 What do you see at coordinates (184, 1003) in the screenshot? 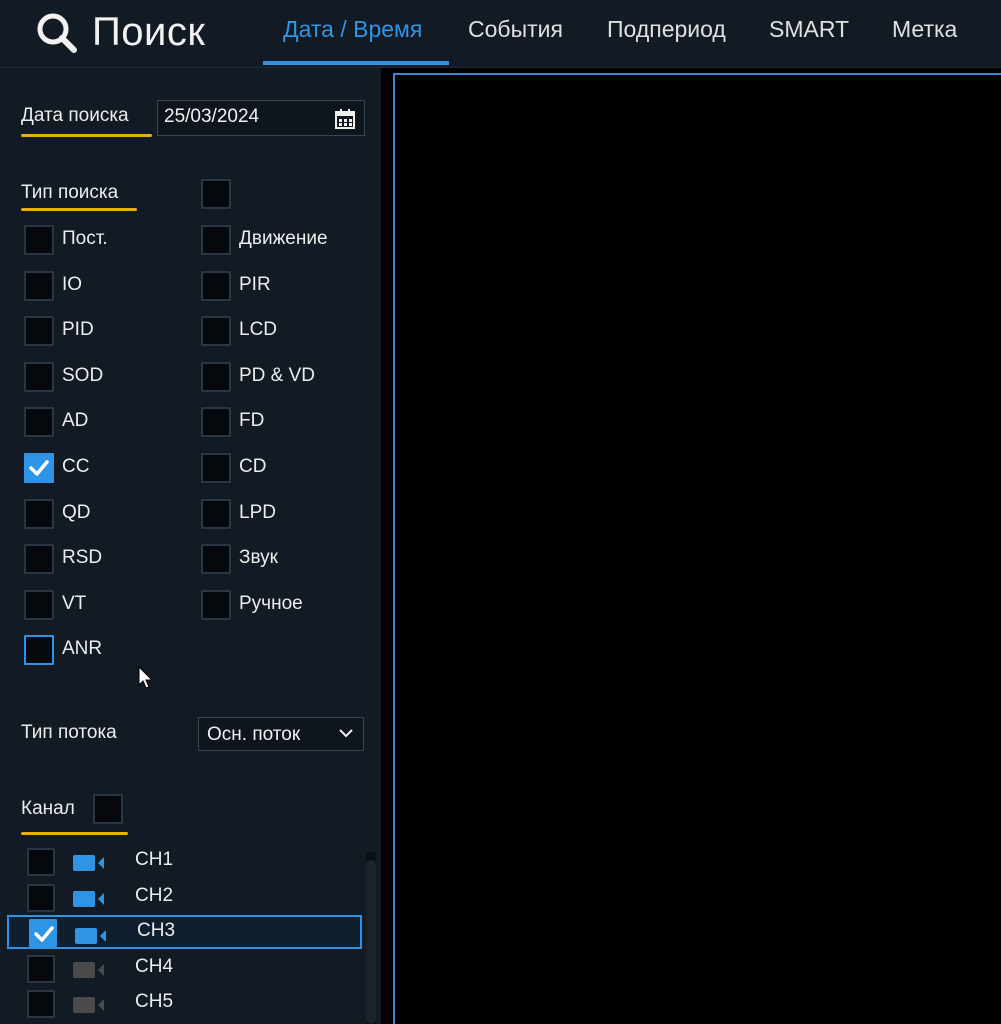
I see `channel-row: CH5` at bounding box center [184, 1003].